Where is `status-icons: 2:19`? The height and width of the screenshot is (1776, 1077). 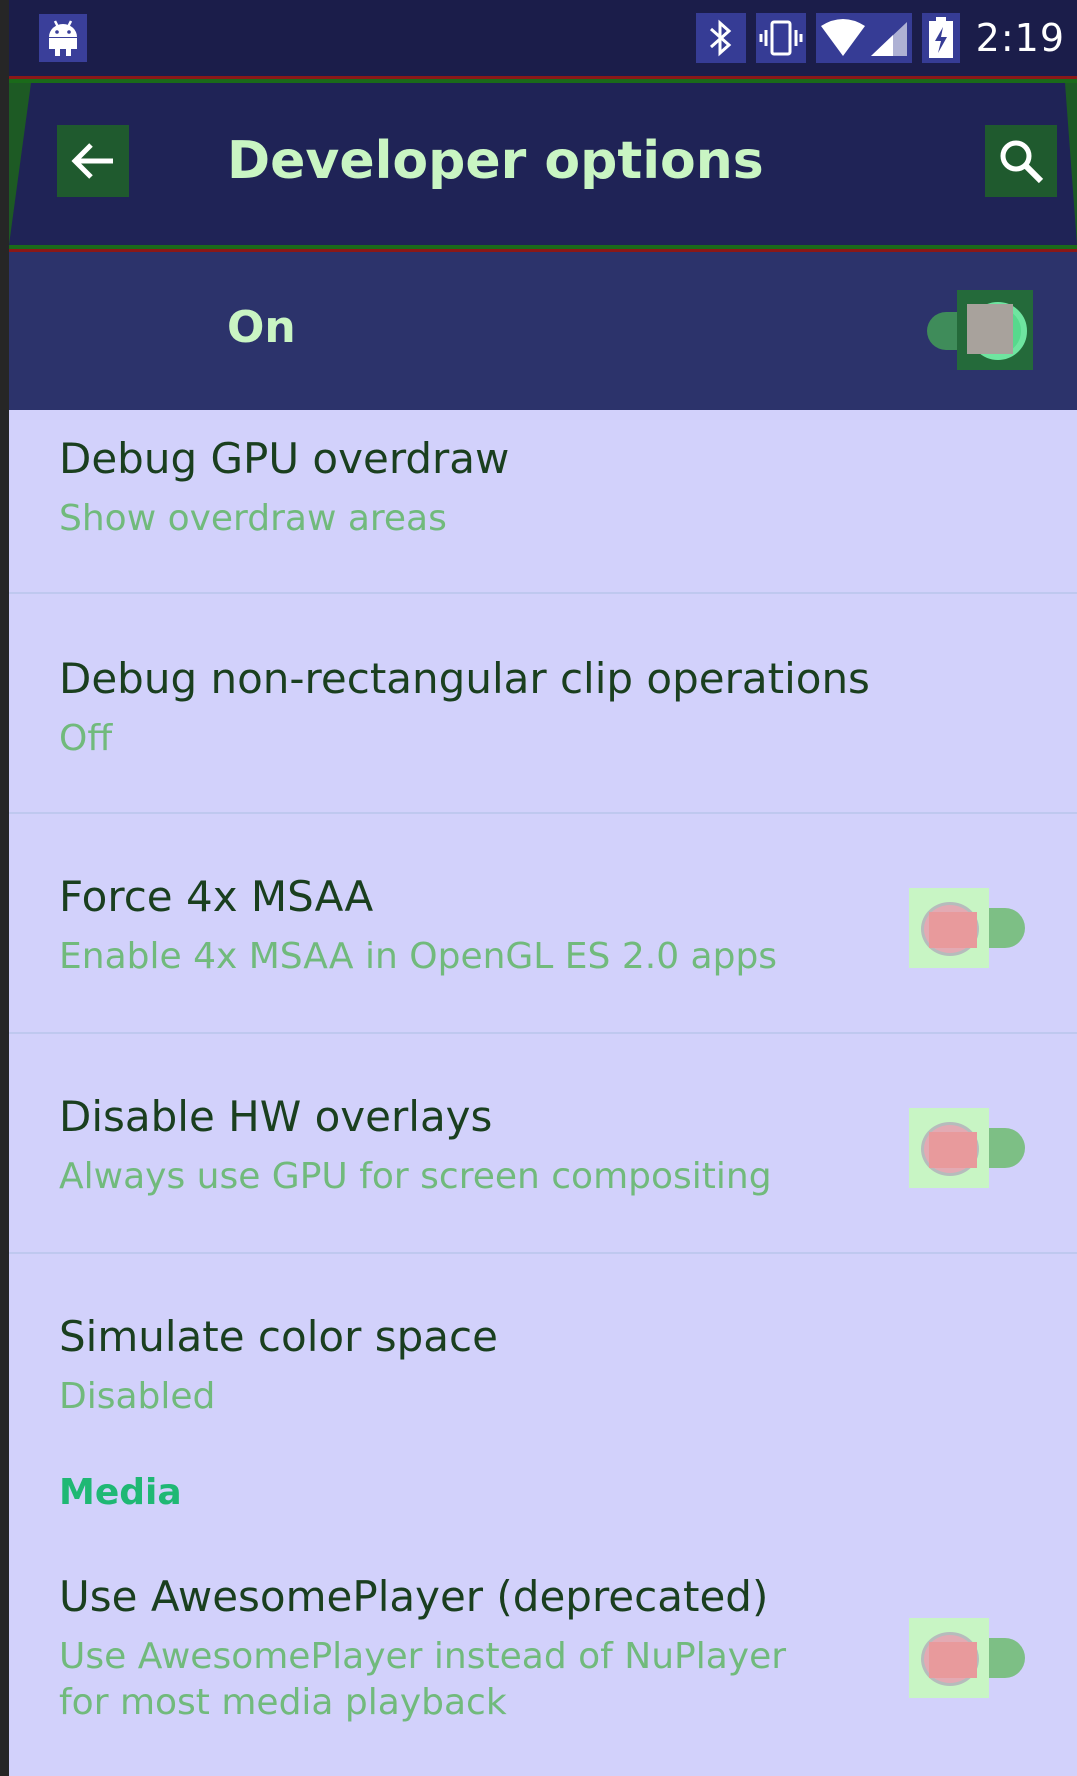 status-icons: 2:19 is located at coordinates (880, 38).